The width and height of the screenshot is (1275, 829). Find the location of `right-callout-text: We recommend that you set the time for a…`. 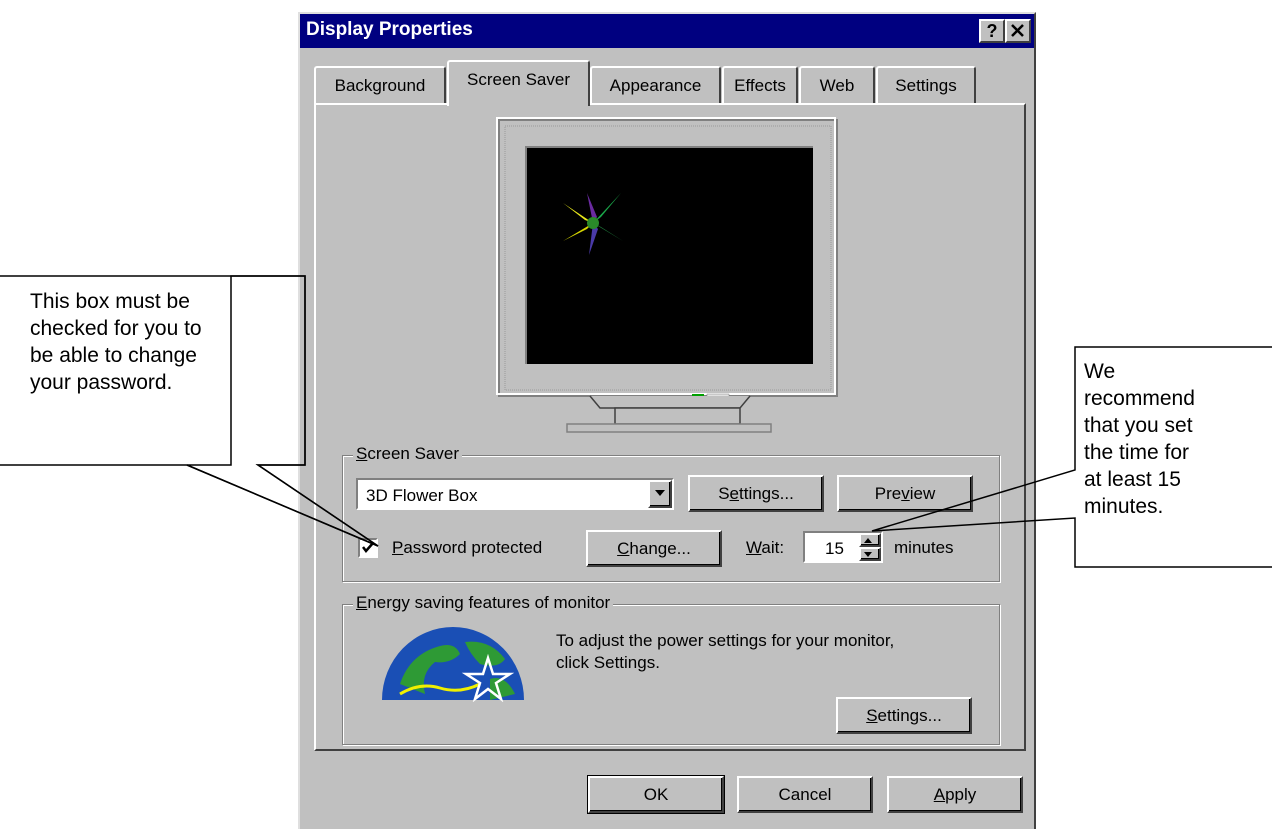

right-callout-text: We recommend that you set the time for a… is located at coordinates (1139, 439).